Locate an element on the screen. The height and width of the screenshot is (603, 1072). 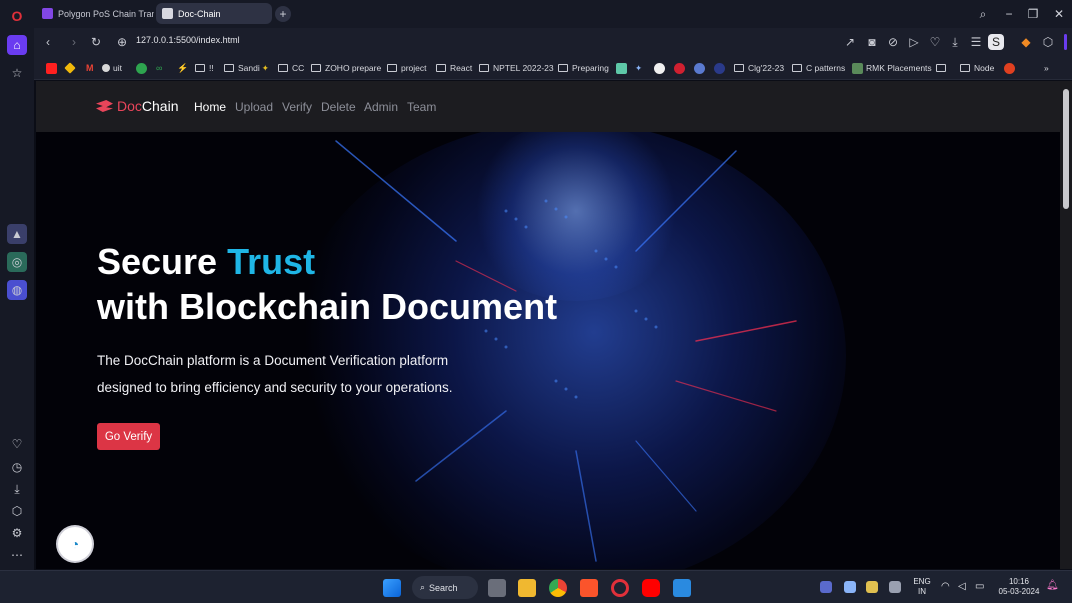
adblock-icon: ⊘ is located at coordinates (893, 42).